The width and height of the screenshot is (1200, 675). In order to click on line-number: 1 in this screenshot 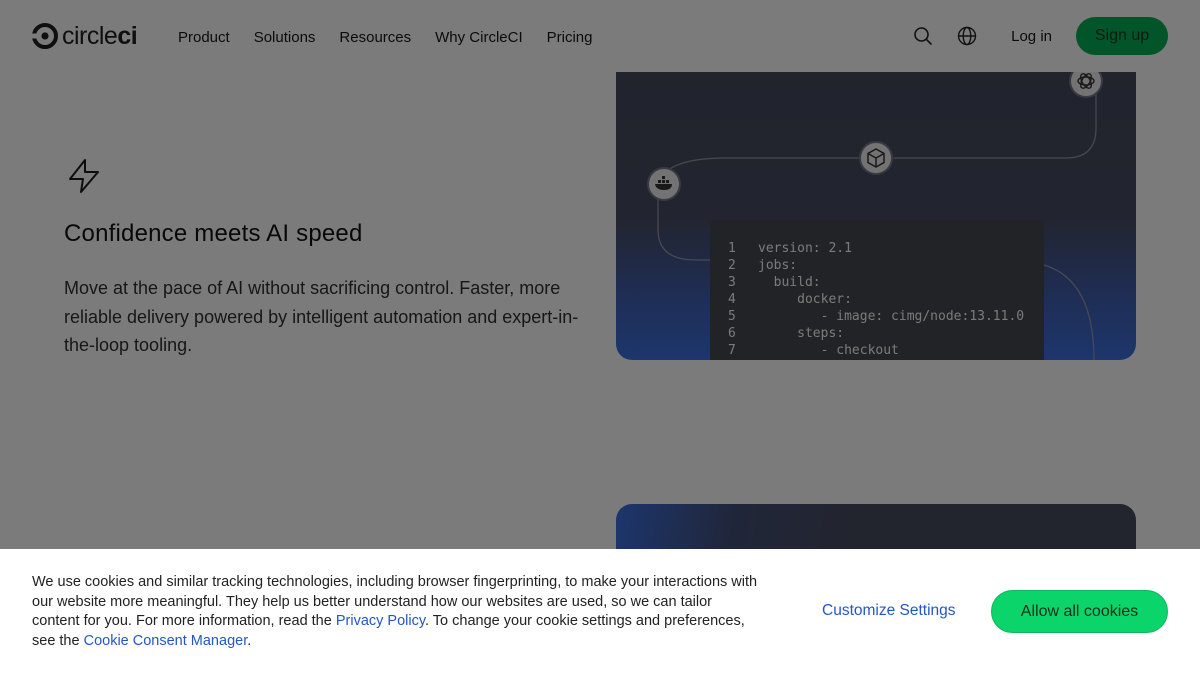, I will do `click(732, 248)`.